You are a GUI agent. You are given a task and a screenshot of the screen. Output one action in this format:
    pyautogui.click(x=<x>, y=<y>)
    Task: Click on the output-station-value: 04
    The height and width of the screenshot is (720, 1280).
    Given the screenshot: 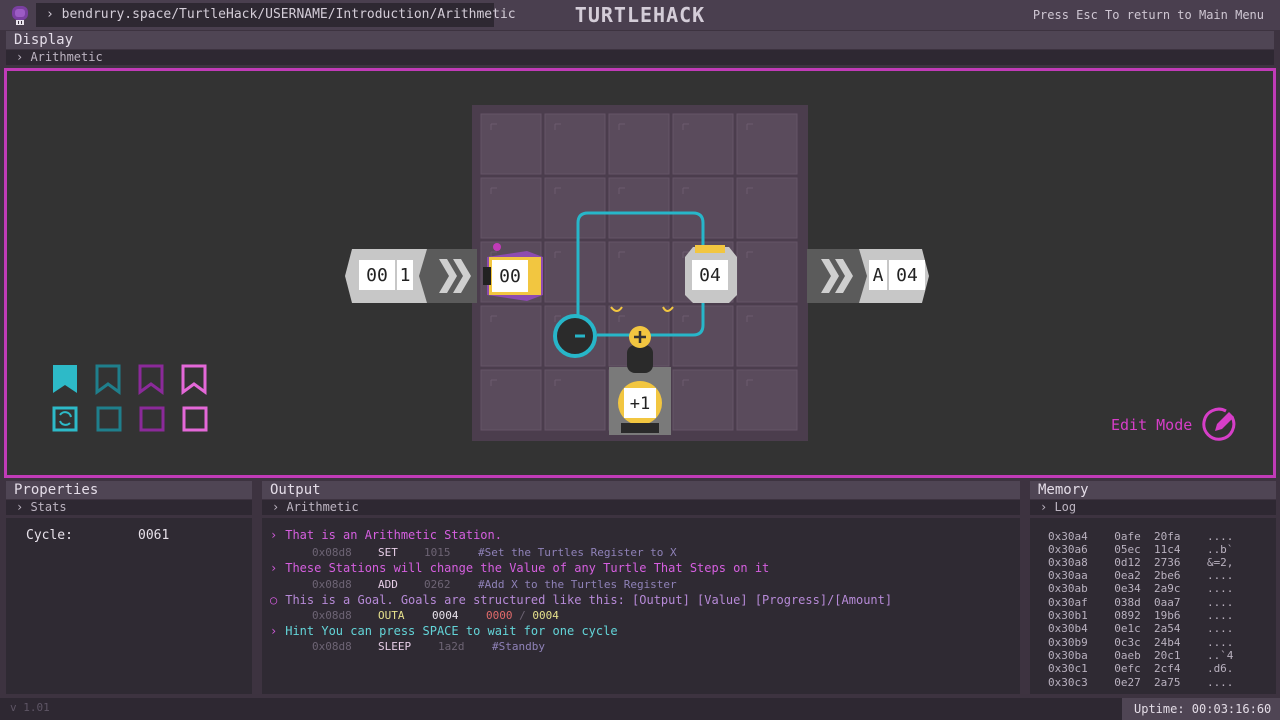 What is the action you would take?
    pyautogui.click(x=907, y=275)
    